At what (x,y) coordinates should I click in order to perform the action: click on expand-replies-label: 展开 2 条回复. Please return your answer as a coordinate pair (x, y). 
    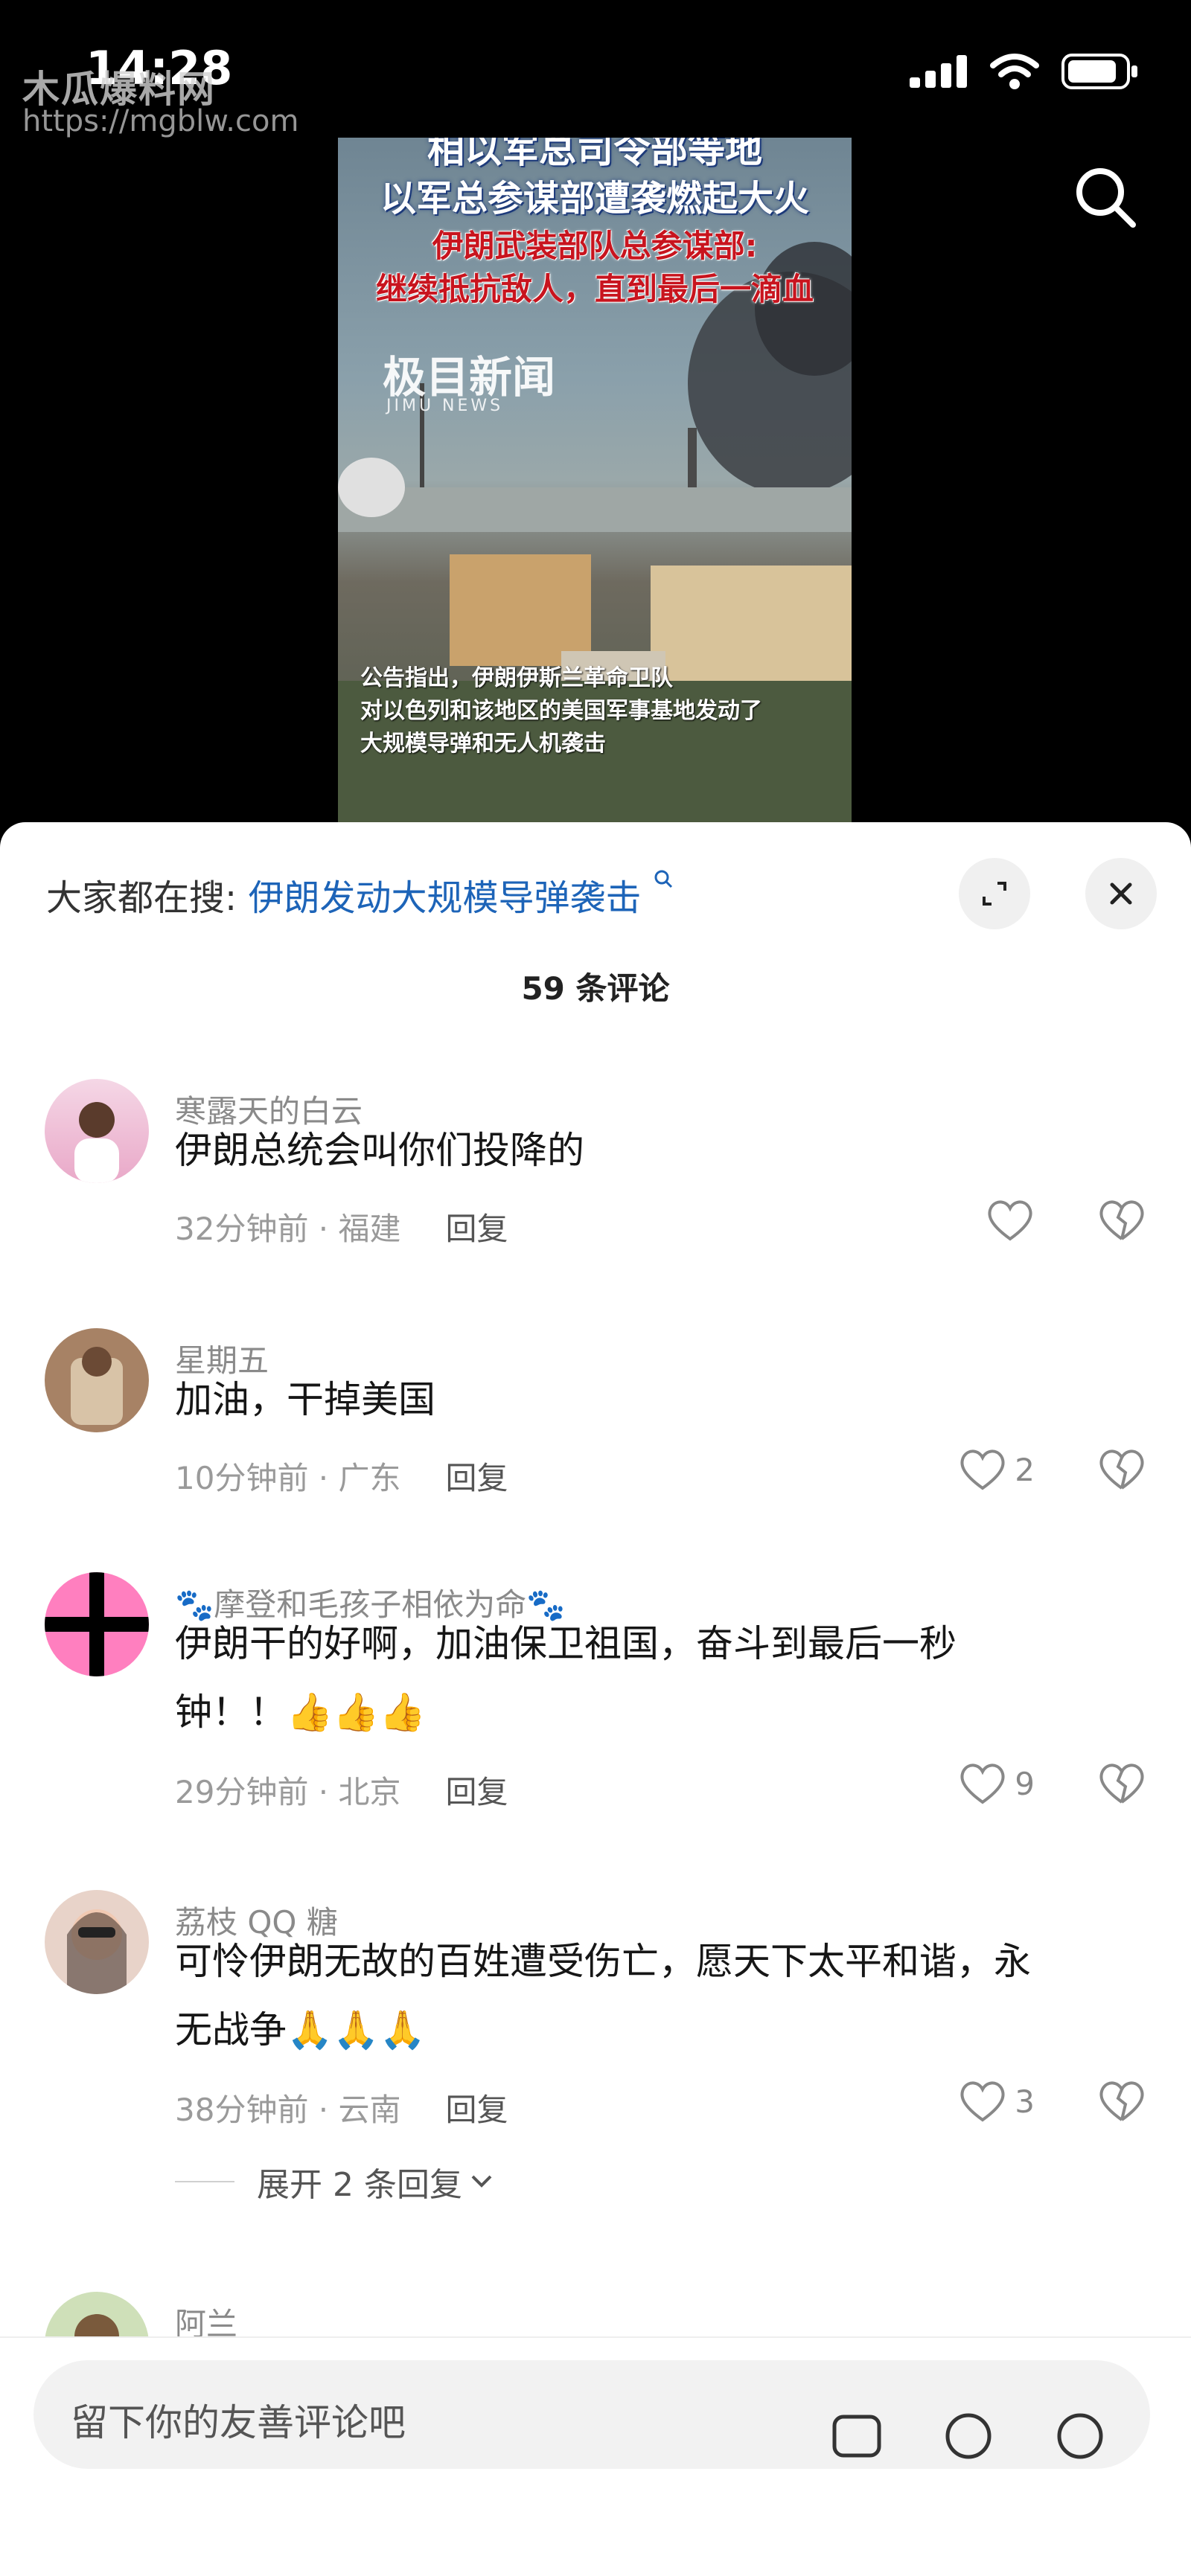
    Looking at the image, I should click on (359, 2185).